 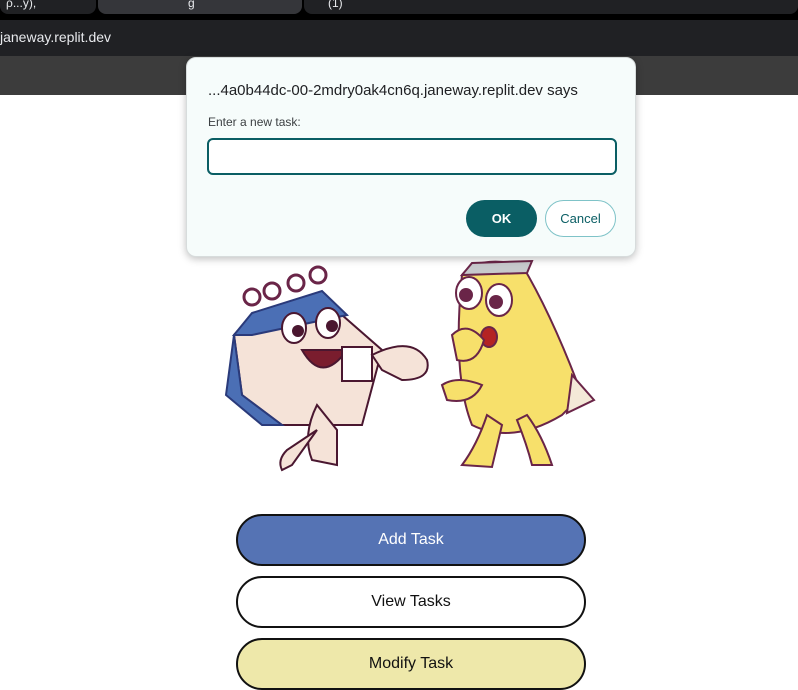 I want to click on cancel-button: Cancel, so click(x=580, y=218).